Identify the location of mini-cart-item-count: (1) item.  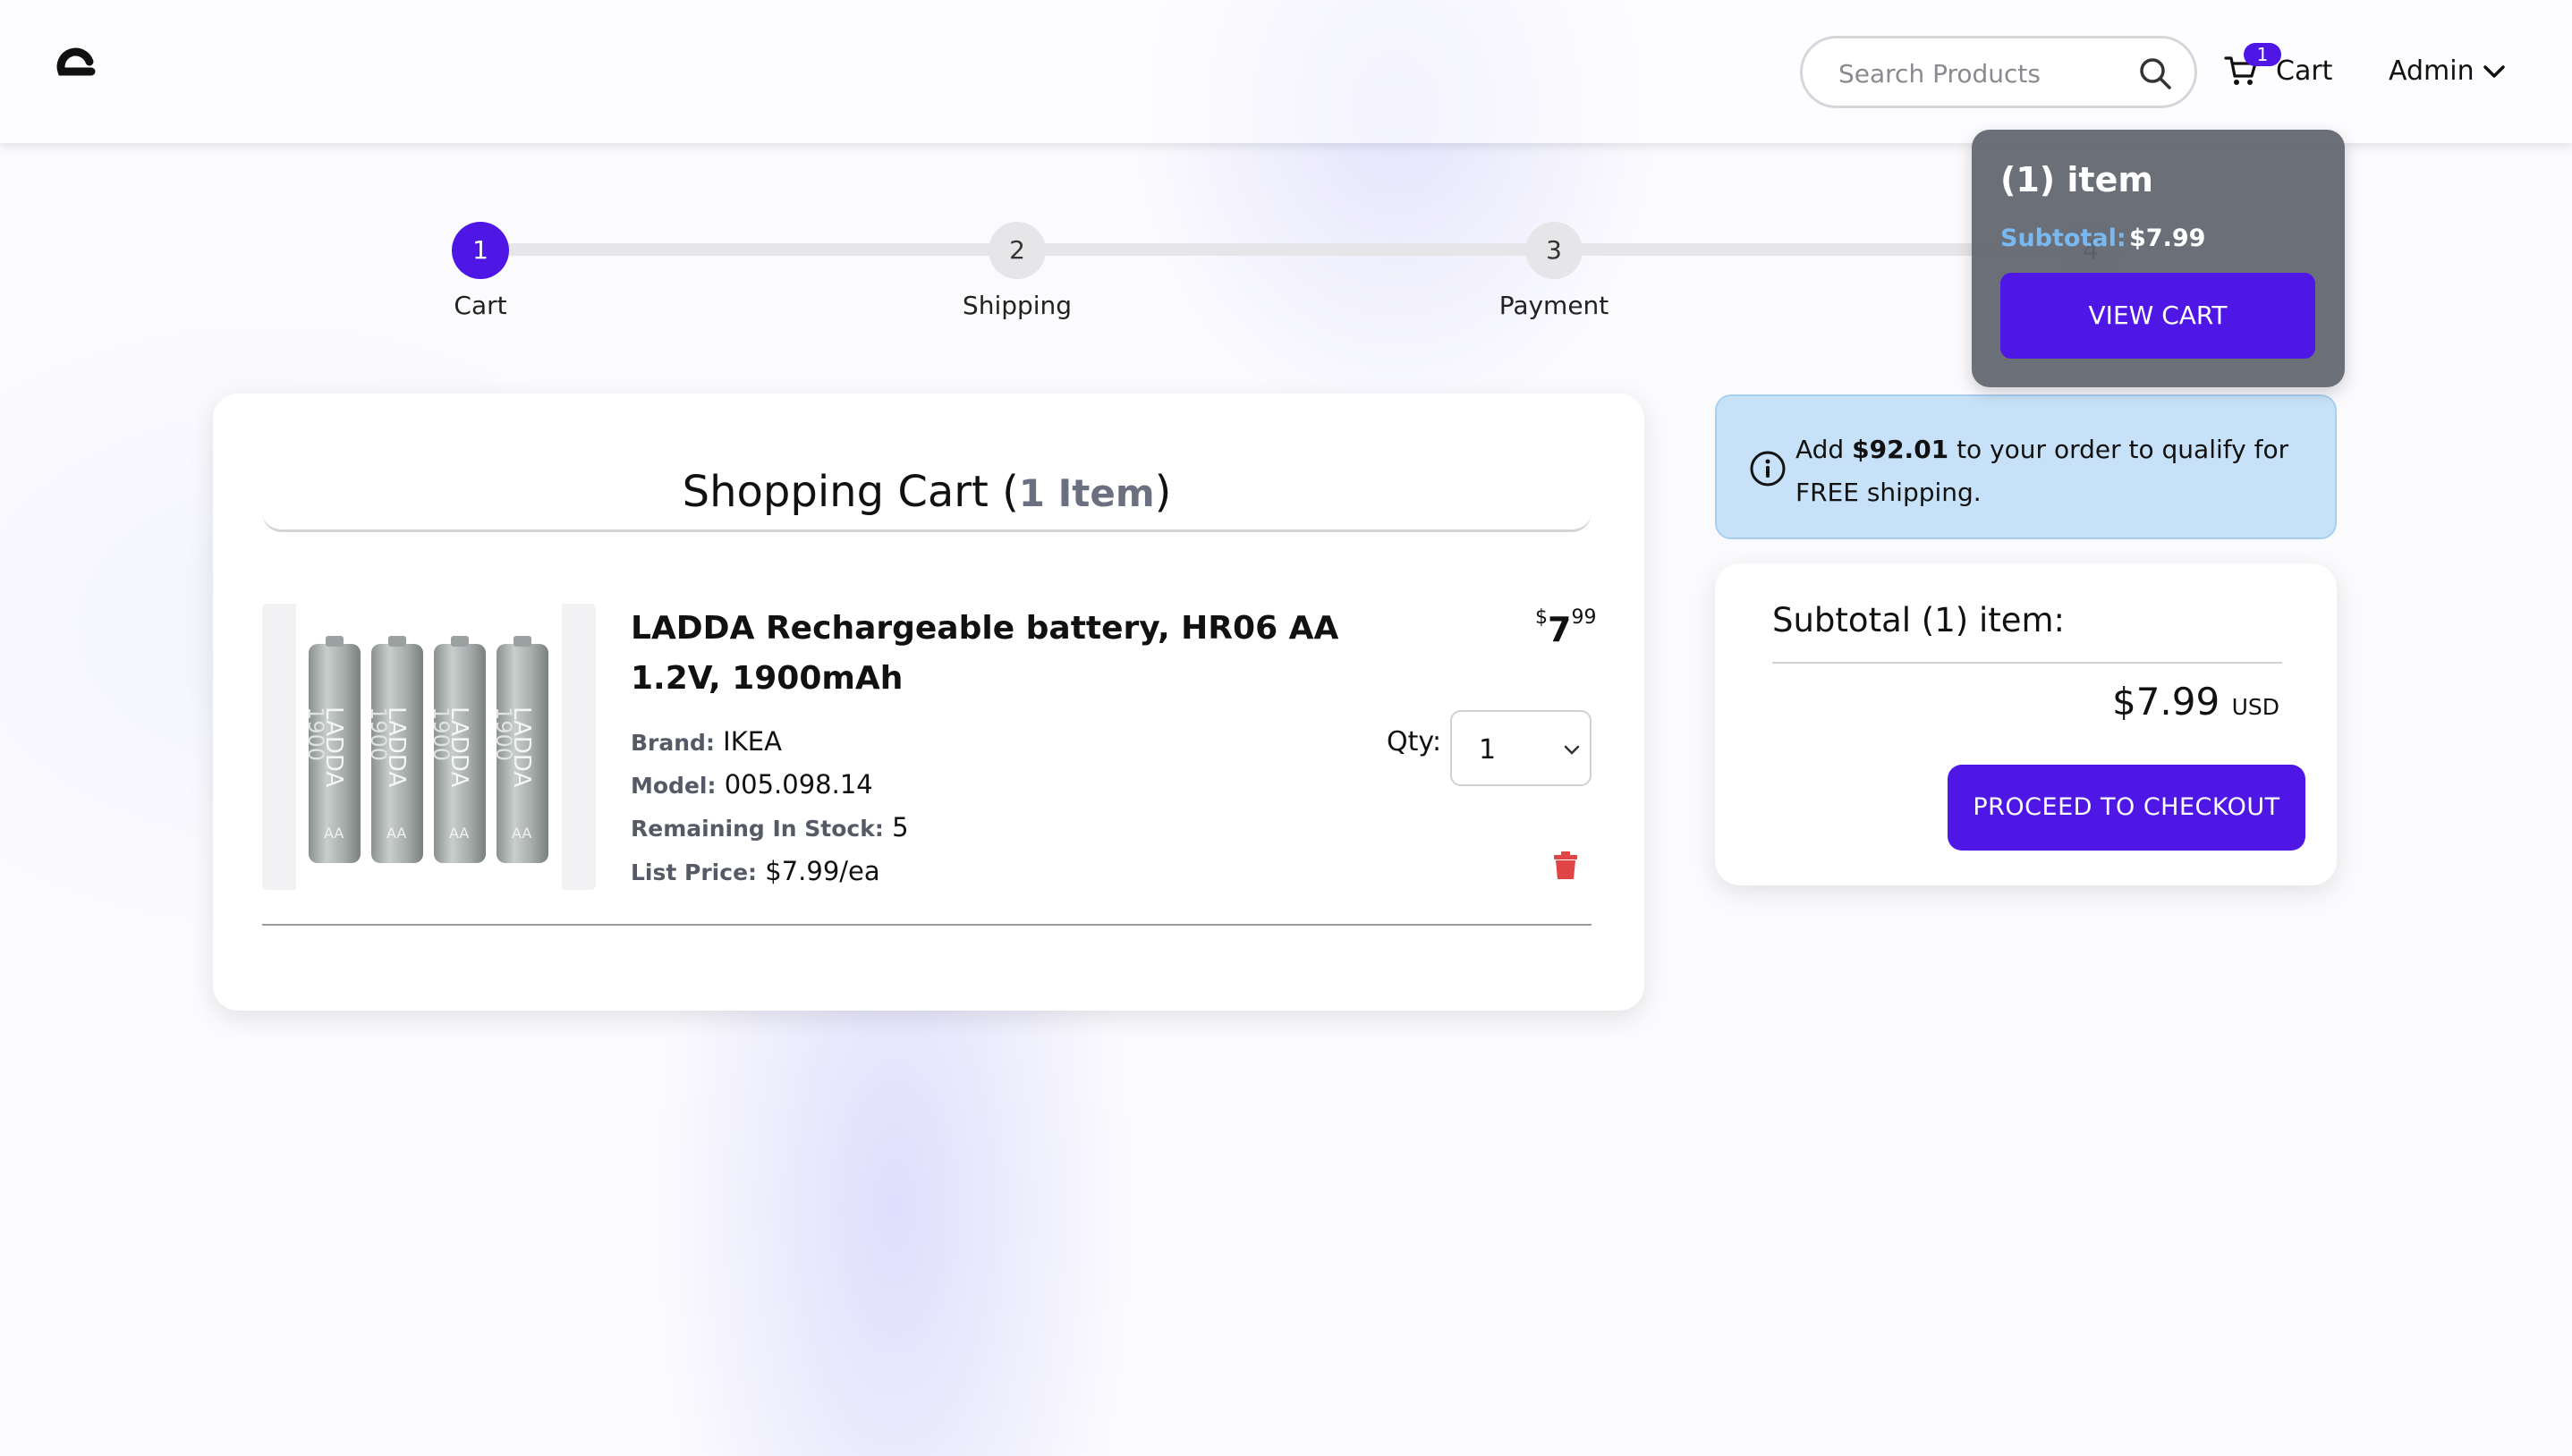
(2076, 179).